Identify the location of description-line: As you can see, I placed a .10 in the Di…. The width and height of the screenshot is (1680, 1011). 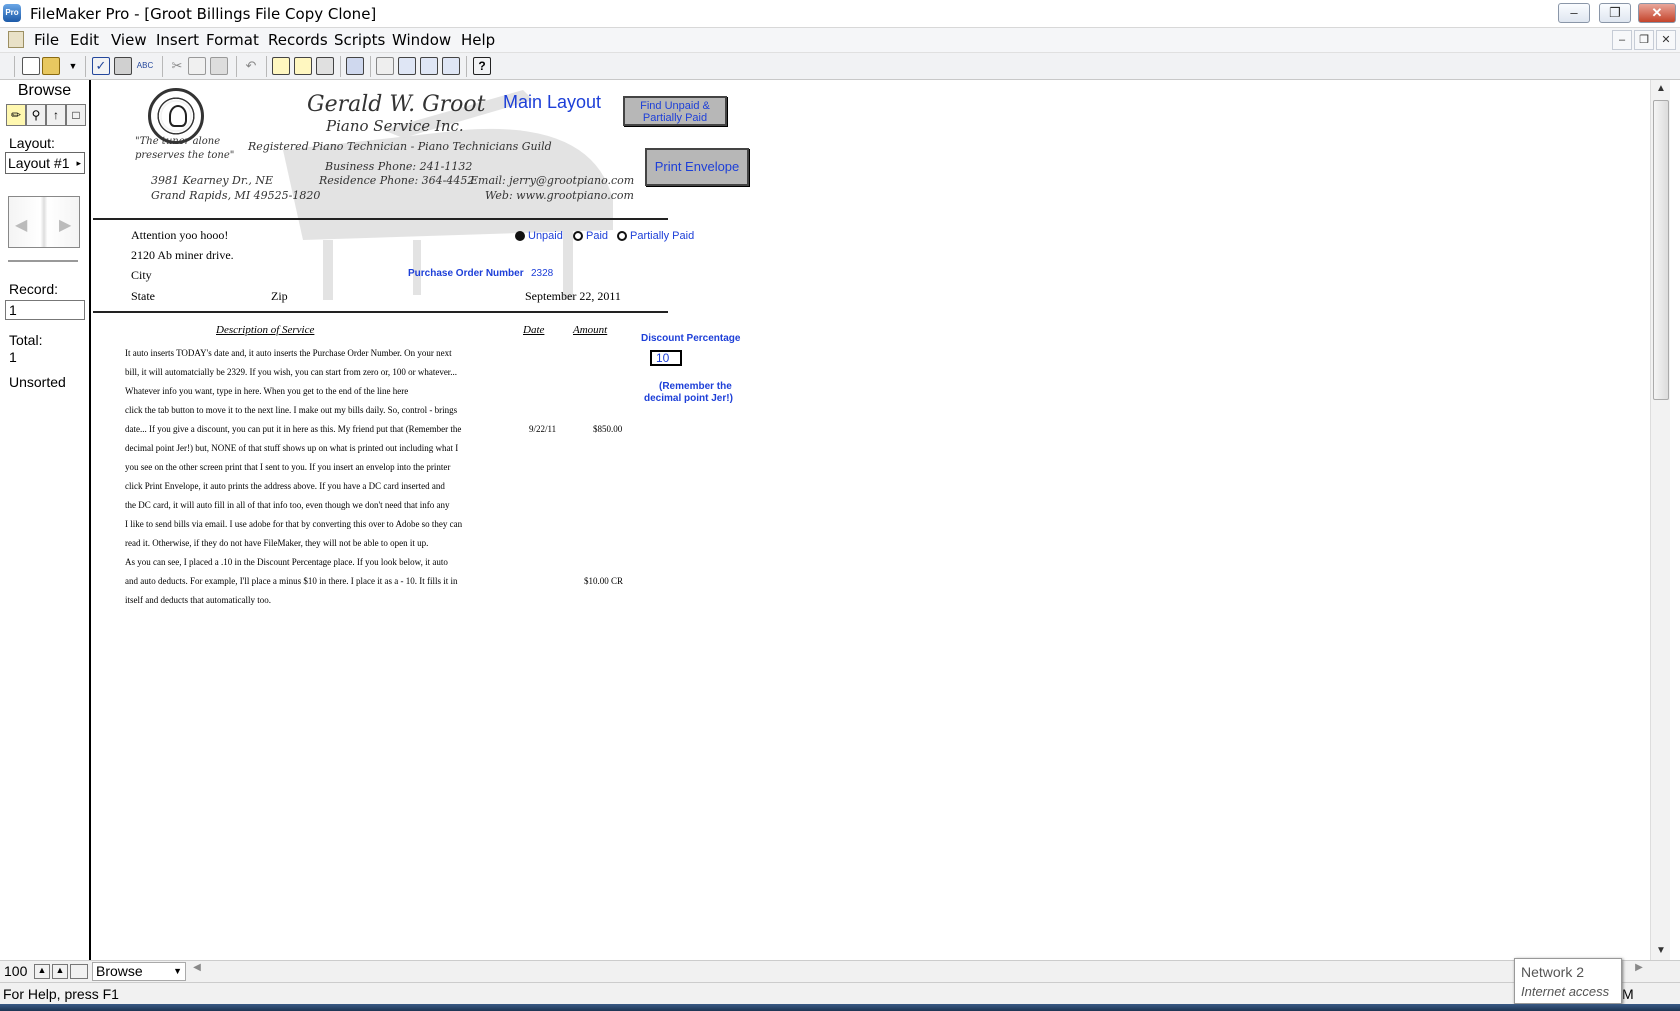
(286, 562).